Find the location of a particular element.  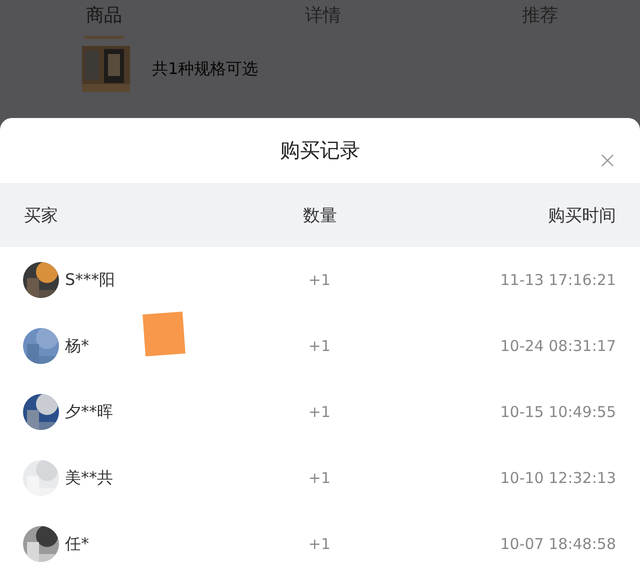

buyer-name: 杨* is located at coordinates (77, 346).